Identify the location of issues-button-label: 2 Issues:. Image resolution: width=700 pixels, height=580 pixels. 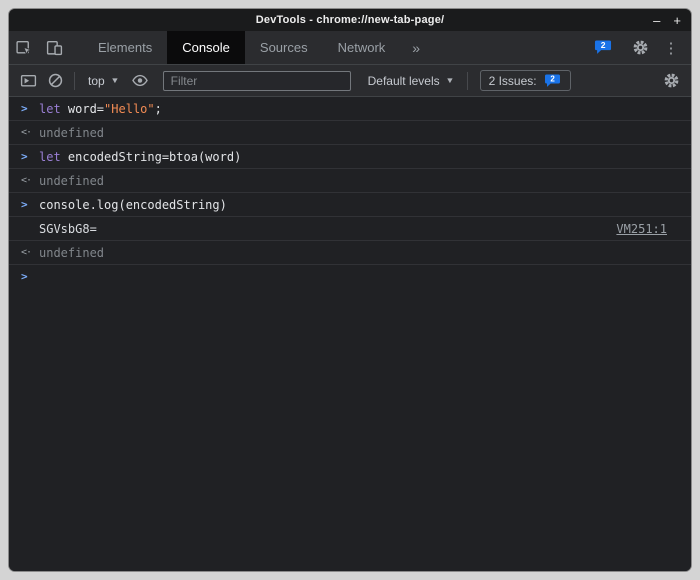
(512, 80).